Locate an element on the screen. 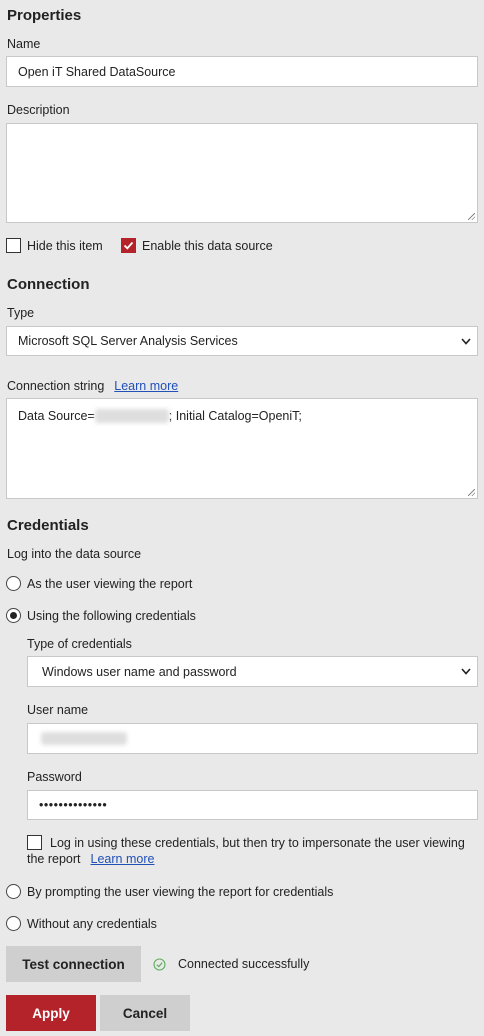  hide-item-checkbox is located at coordinates (13, 245).